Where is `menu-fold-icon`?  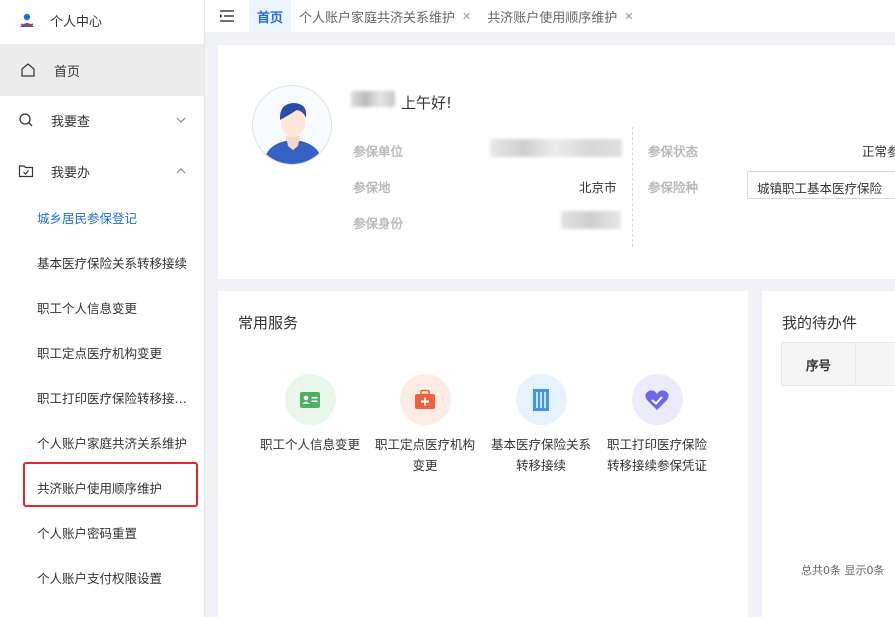
menu-fold-icon is located at coordinates (227, 16).